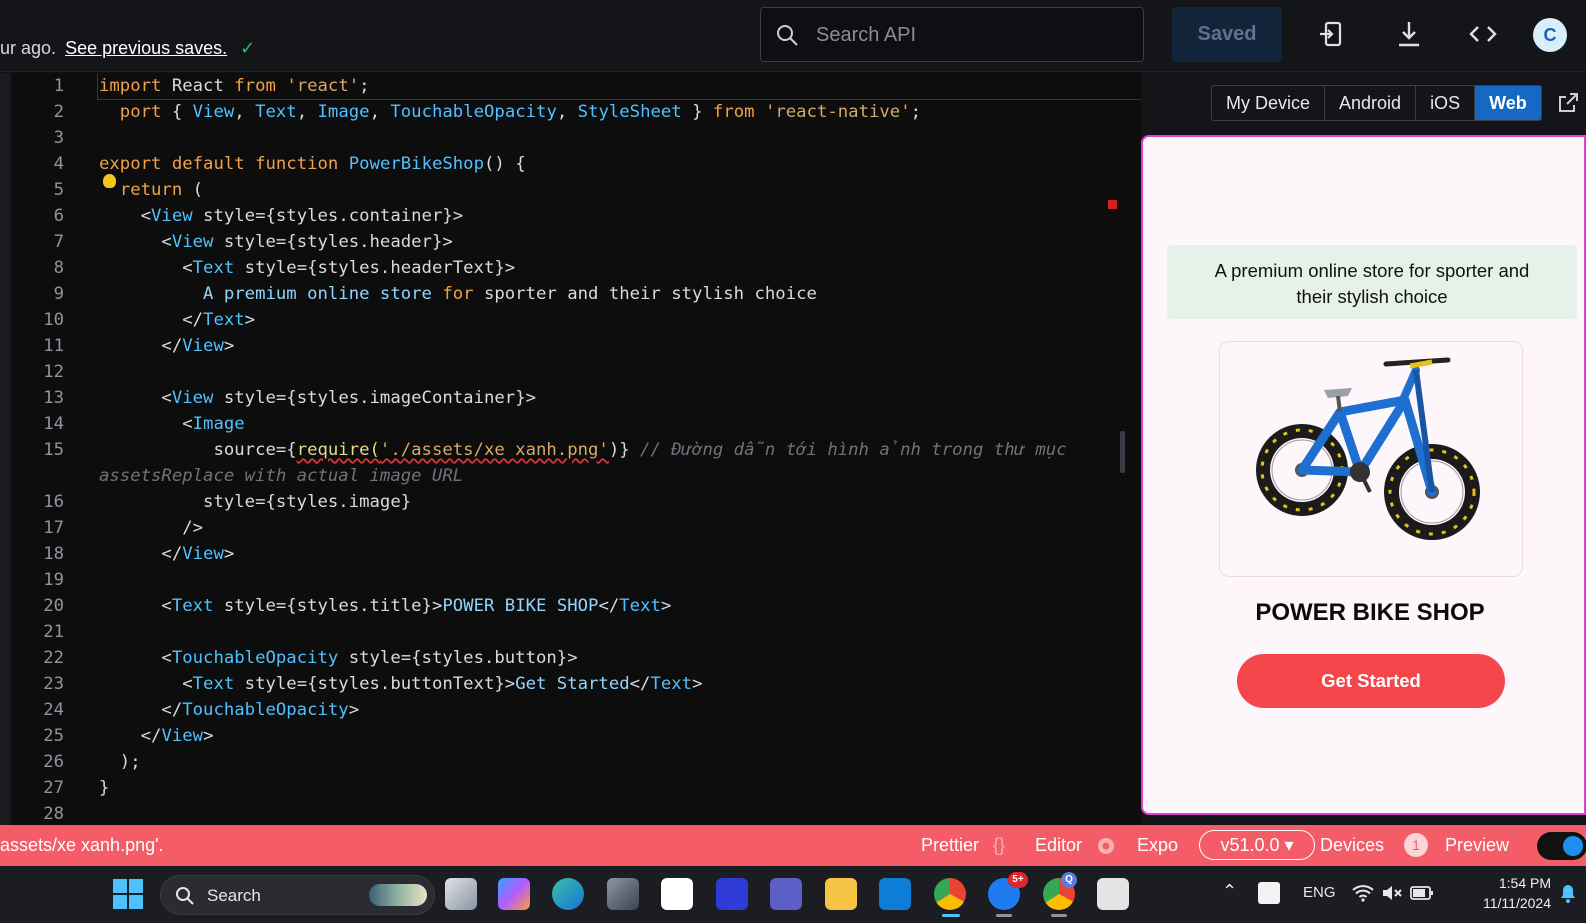 The image size is (1586, 923). What do you see at coordinates (1561, 846) in the screenshot?
I see `preview-toggle` at bounding box center [1561, 846].